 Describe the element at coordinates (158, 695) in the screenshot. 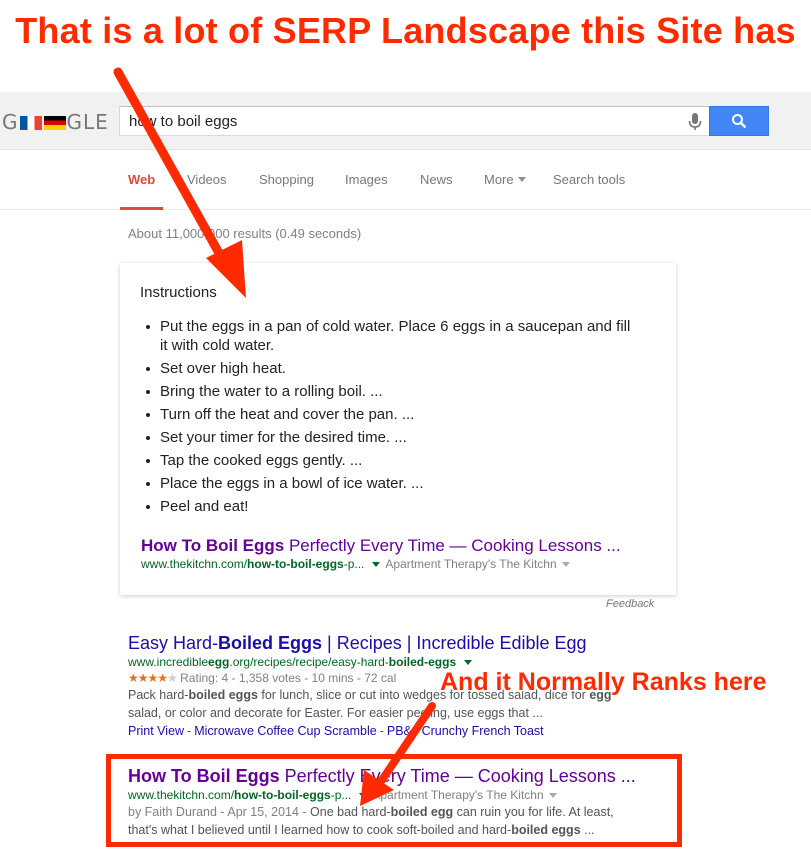

I see `snippet-part: Pack hard-` at that location.